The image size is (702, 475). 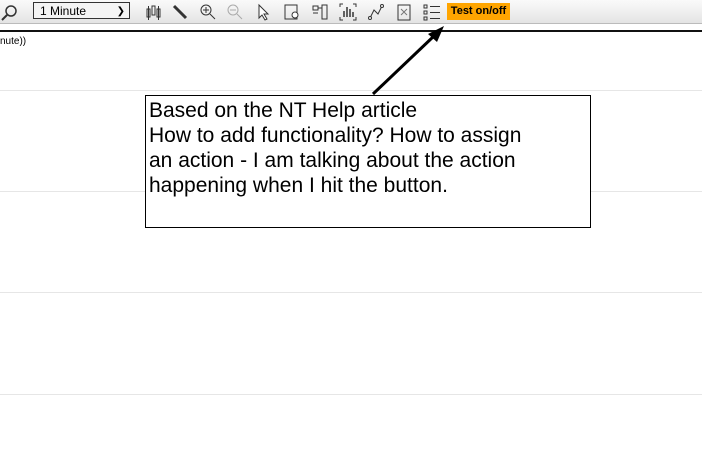 What do you see at coordinates (335, 135) in the screenshot?
I see `callout-line: How to add functionality? How to assign` at bounding box center [335, 135].